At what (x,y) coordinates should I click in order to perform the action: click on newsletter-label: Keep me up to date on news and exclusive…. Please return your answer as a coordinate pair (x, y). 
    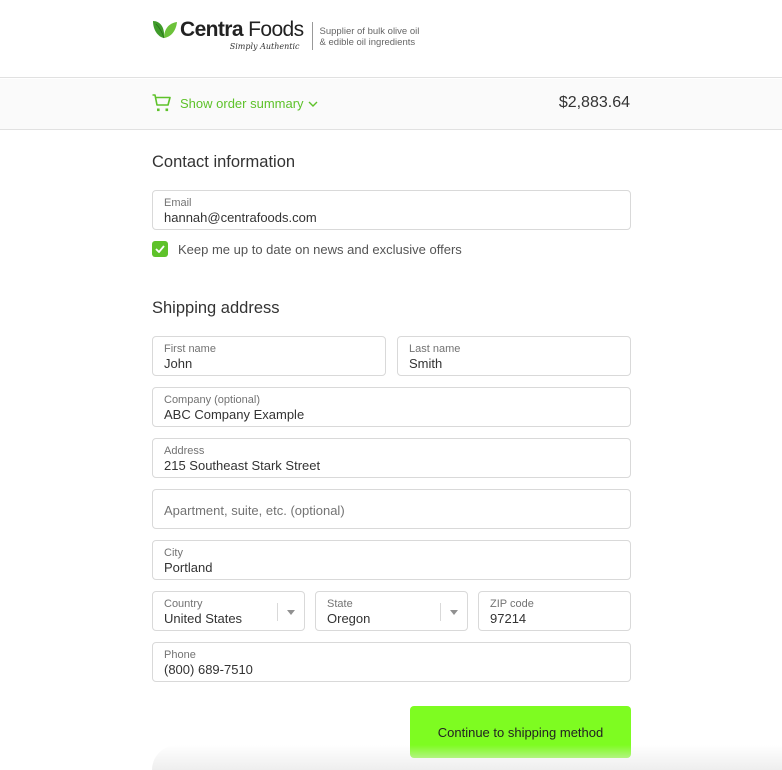
    Looking at the image, I should click on (320, 249).